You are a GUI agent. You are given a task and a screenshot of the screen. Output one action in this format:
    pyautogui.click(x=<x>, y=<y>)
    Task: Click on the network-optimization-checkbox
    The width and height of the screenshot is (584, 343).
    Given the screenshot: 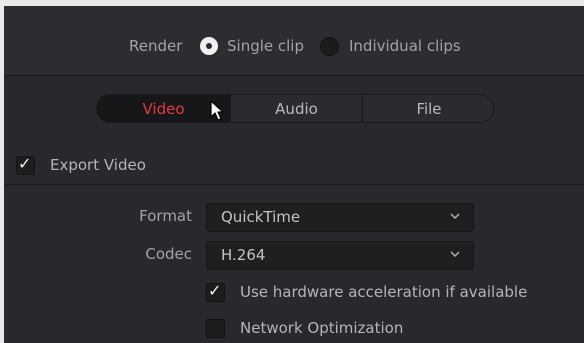 What is the action you would take?
    pyautogui.click(x=215, y=328)
    